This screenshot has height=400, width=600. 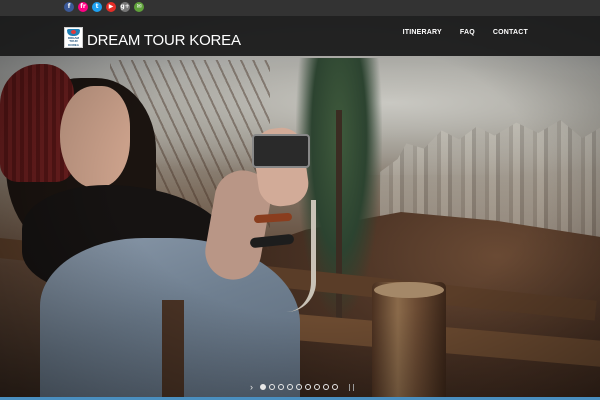 I want to click on social-bar: f fr t ▶ g+ ✉, so click(x=300, y=8).